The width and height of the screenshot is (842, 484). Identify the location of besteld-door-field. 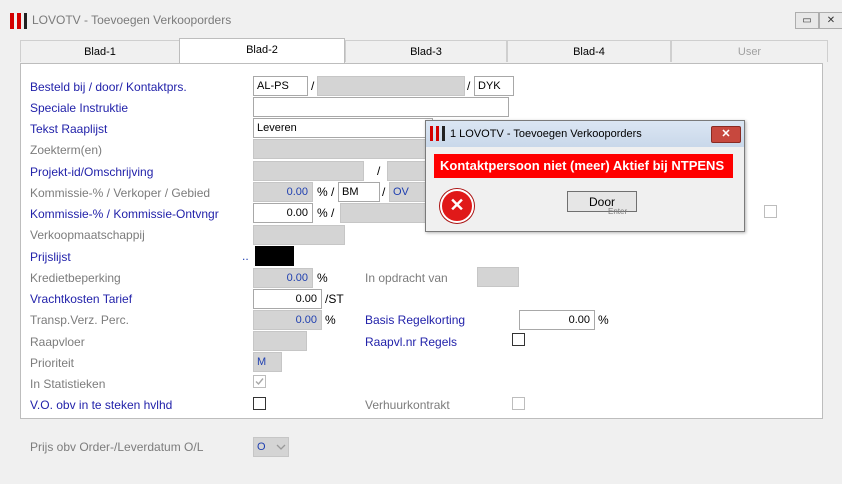
(391, 86).